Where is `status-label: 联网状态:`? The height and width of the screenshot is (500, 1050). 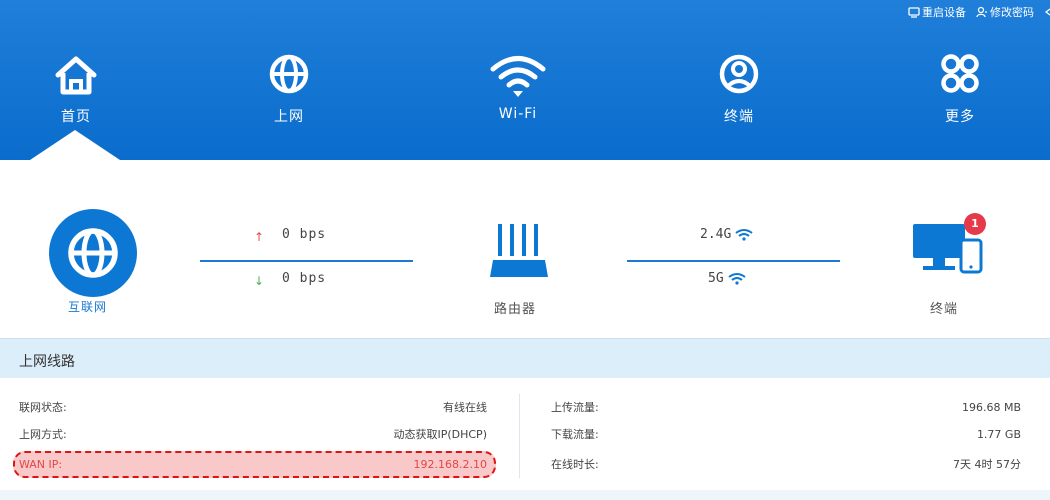 status-label: 联网状态: is located at coordinates (43, 407).